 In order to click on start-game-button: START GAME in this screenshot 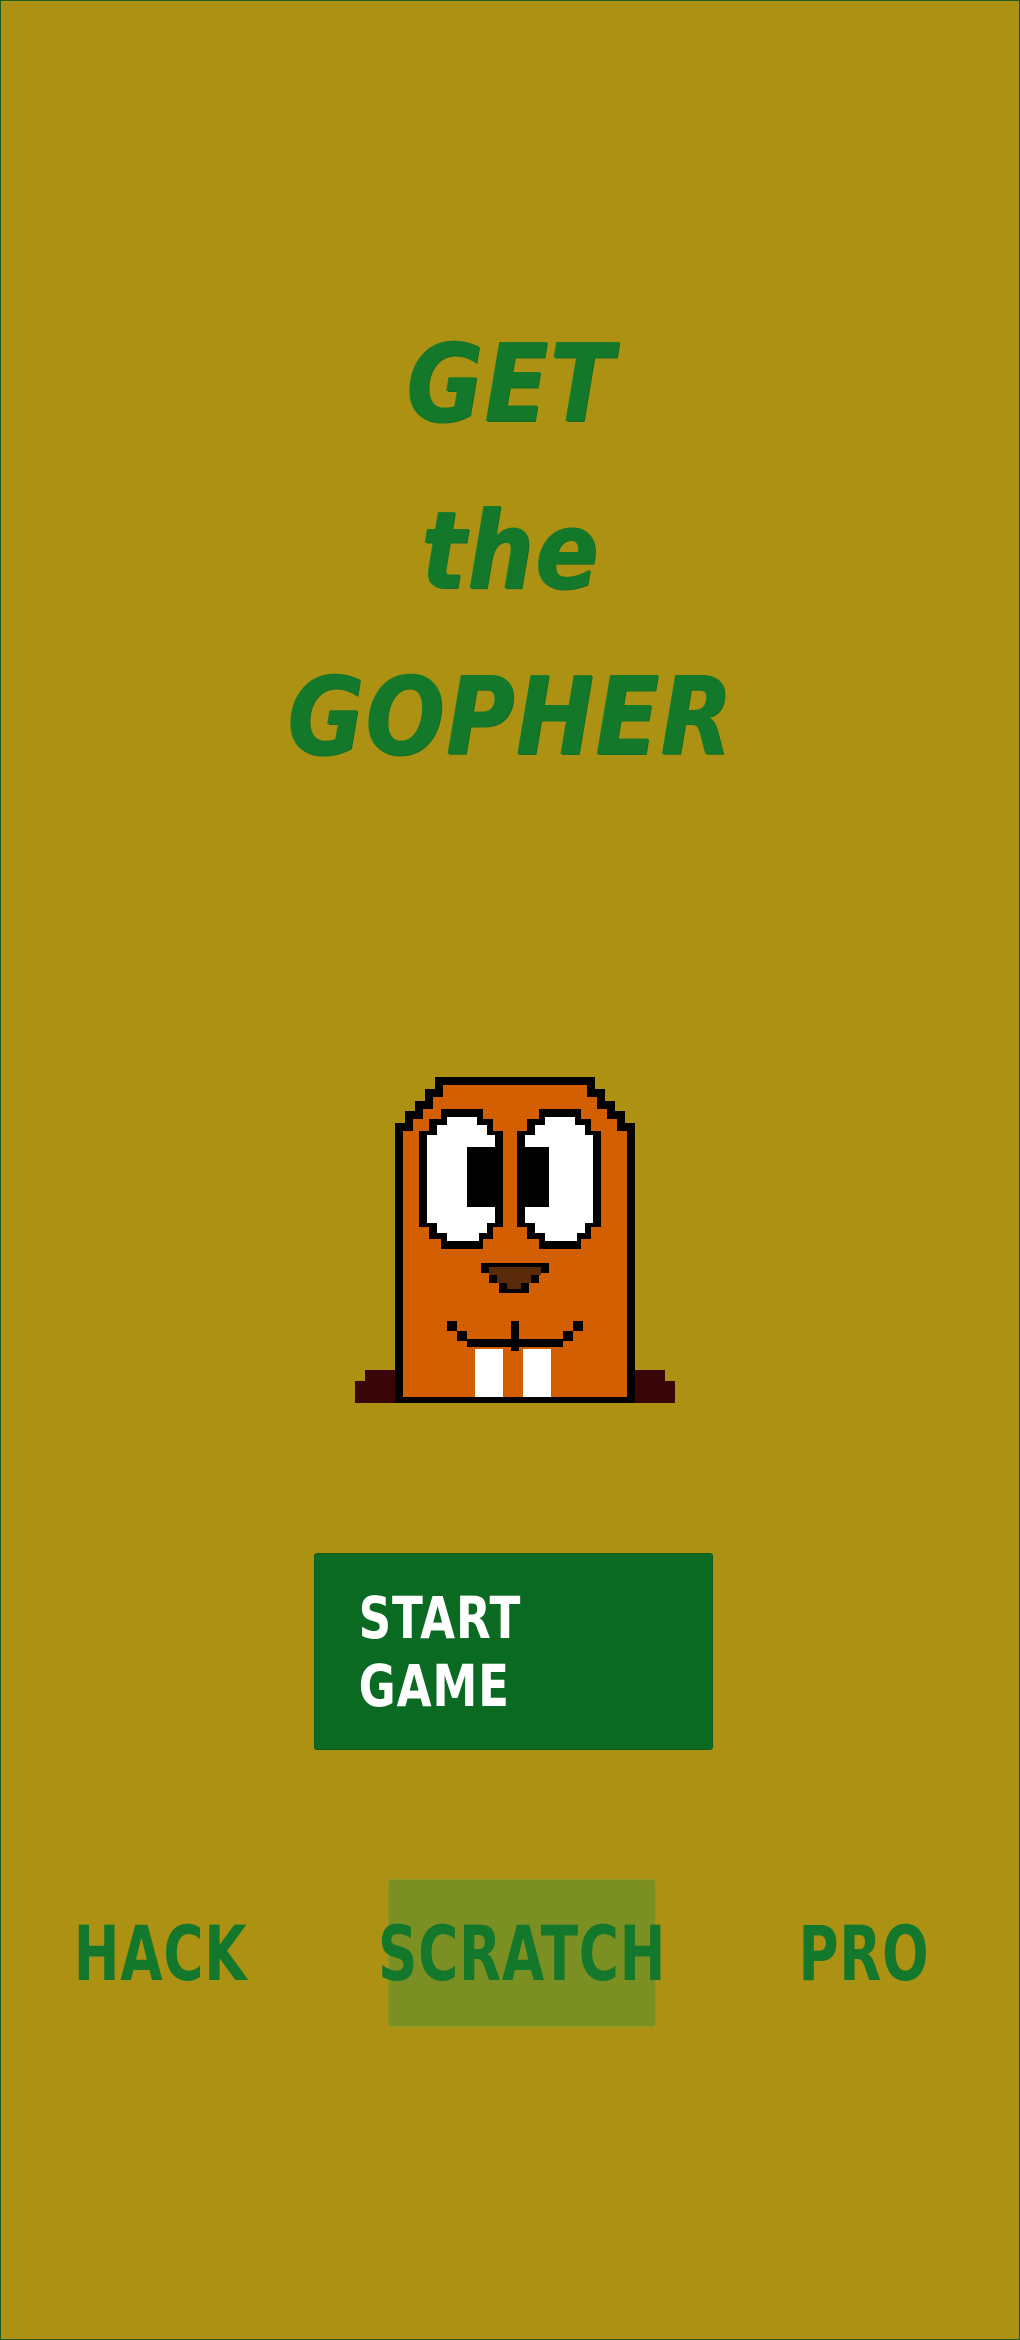, I will do `click(513, 1651)`.